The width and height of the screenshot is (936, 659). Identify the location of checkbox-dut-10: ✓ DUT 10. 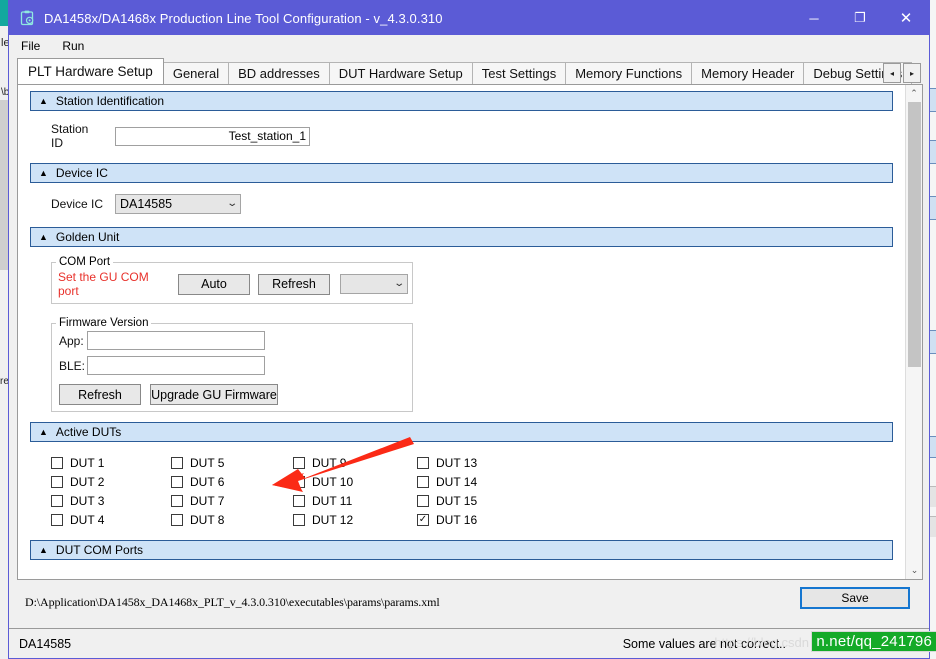
(355, 481).